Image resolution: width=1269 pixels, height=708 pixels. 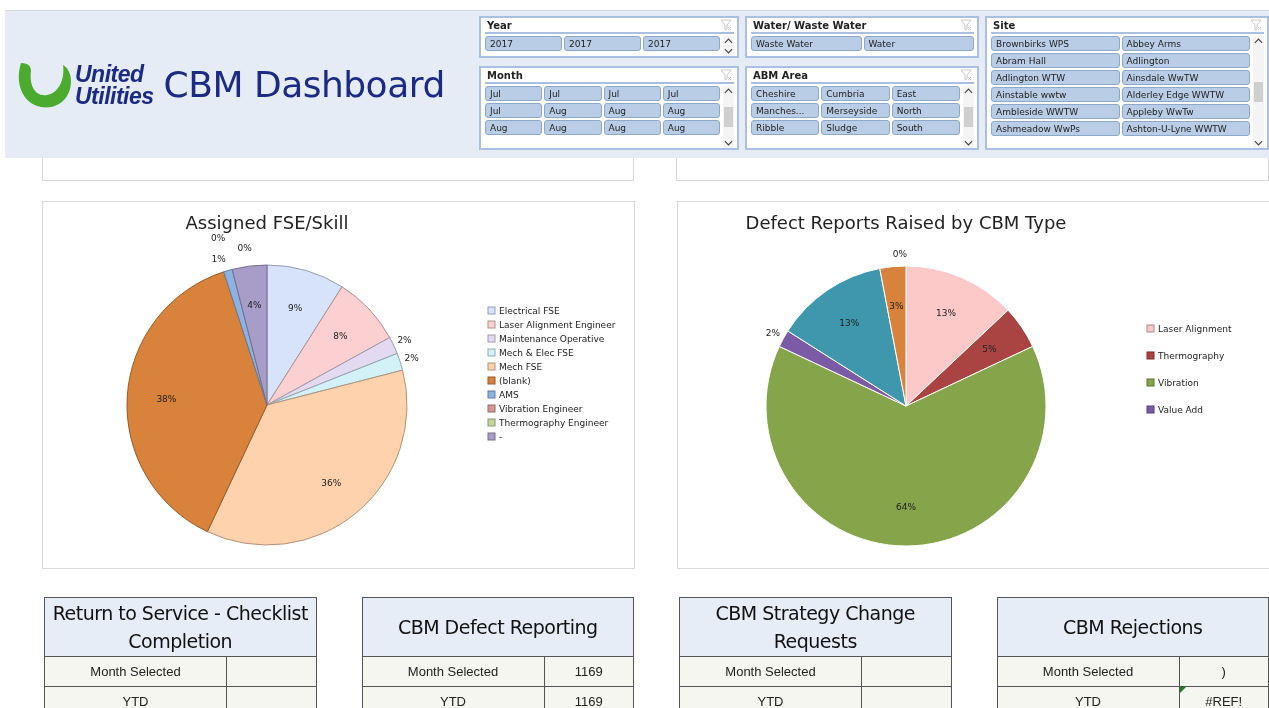 I want to click on slicer-item: Ambleside WWTW, so click(x=1055, y=111).